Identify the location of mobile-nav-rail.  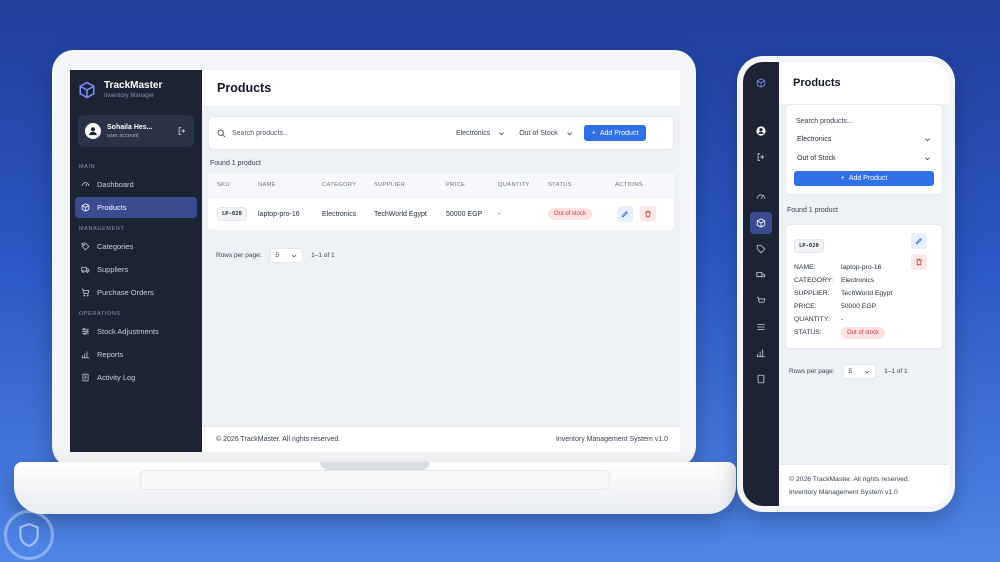
(761, 284).